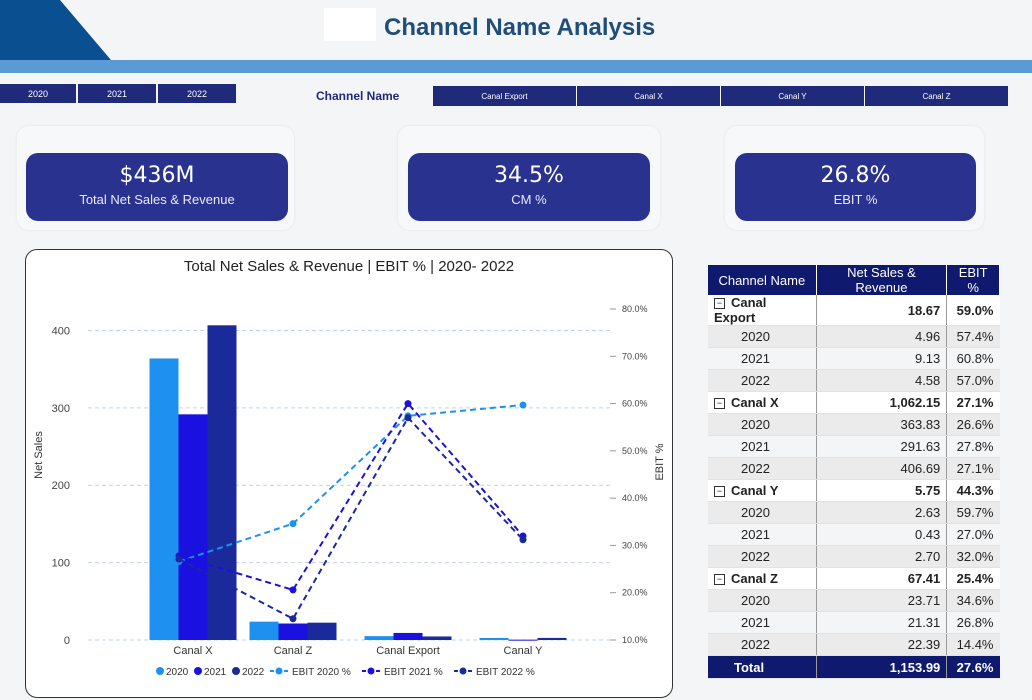  I want to click on total-ebit-cell: 27.6%, so click(973, 667).